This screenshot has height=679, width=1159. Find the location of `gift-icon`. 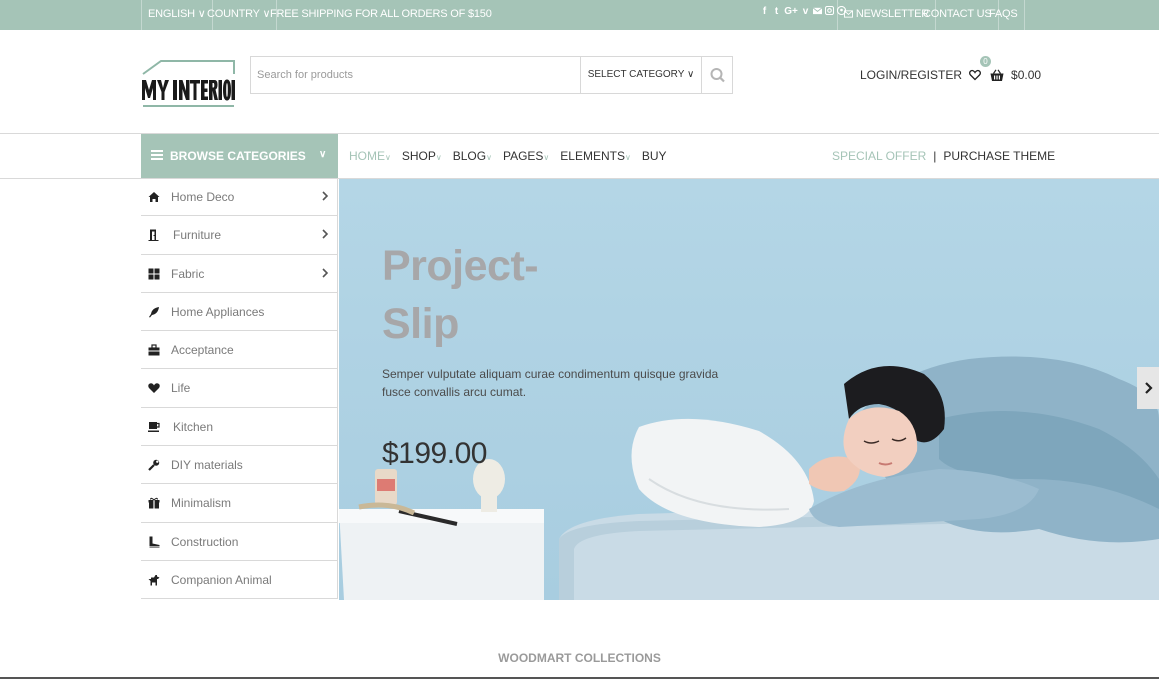

gift-icon is located at coordinates (154, 503).